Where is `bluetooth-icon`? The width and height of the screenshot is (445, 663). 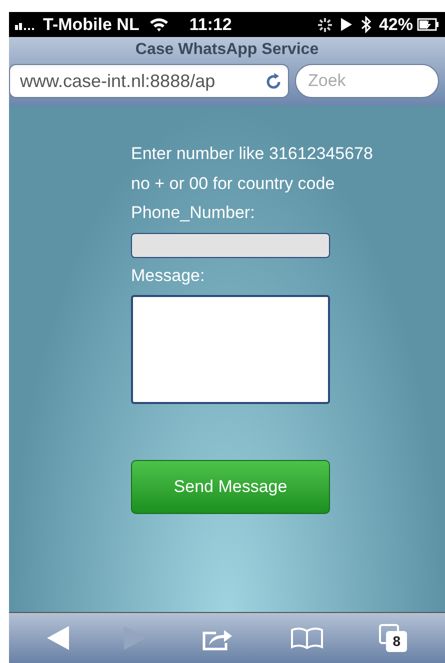 bluetooth-icon is located at coordinates (365, 24).